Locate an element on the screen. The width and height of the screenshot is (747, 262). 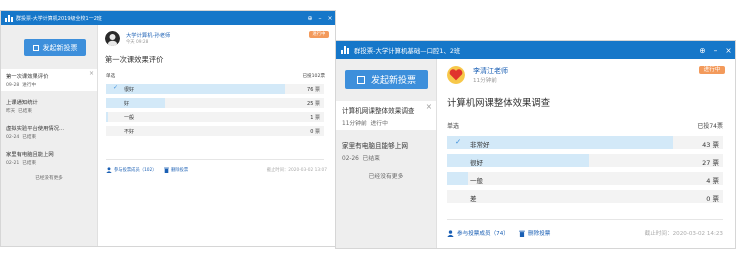
option-count: 25 票 is located at coordinates (313, 103).